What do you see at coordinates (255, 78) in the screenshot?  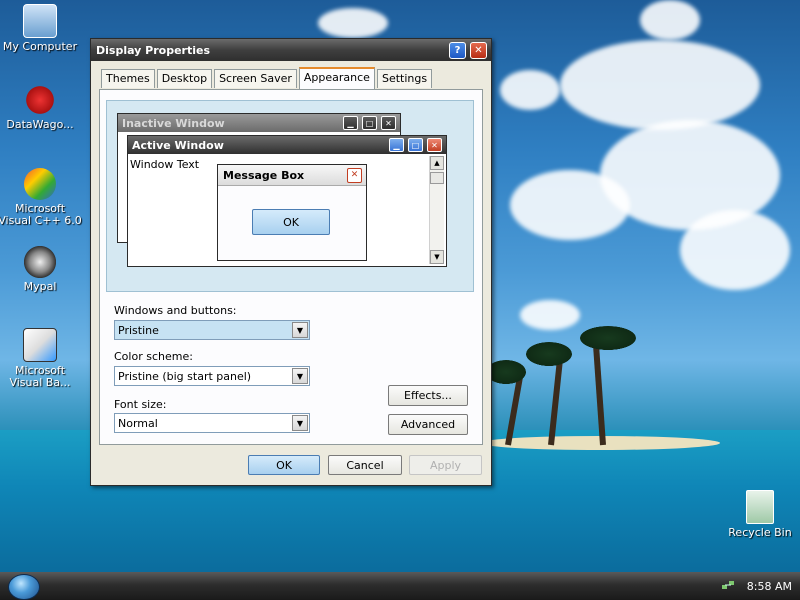 I see `tab-screen-saver: Screen Saver` at bounding box center [255, 78].